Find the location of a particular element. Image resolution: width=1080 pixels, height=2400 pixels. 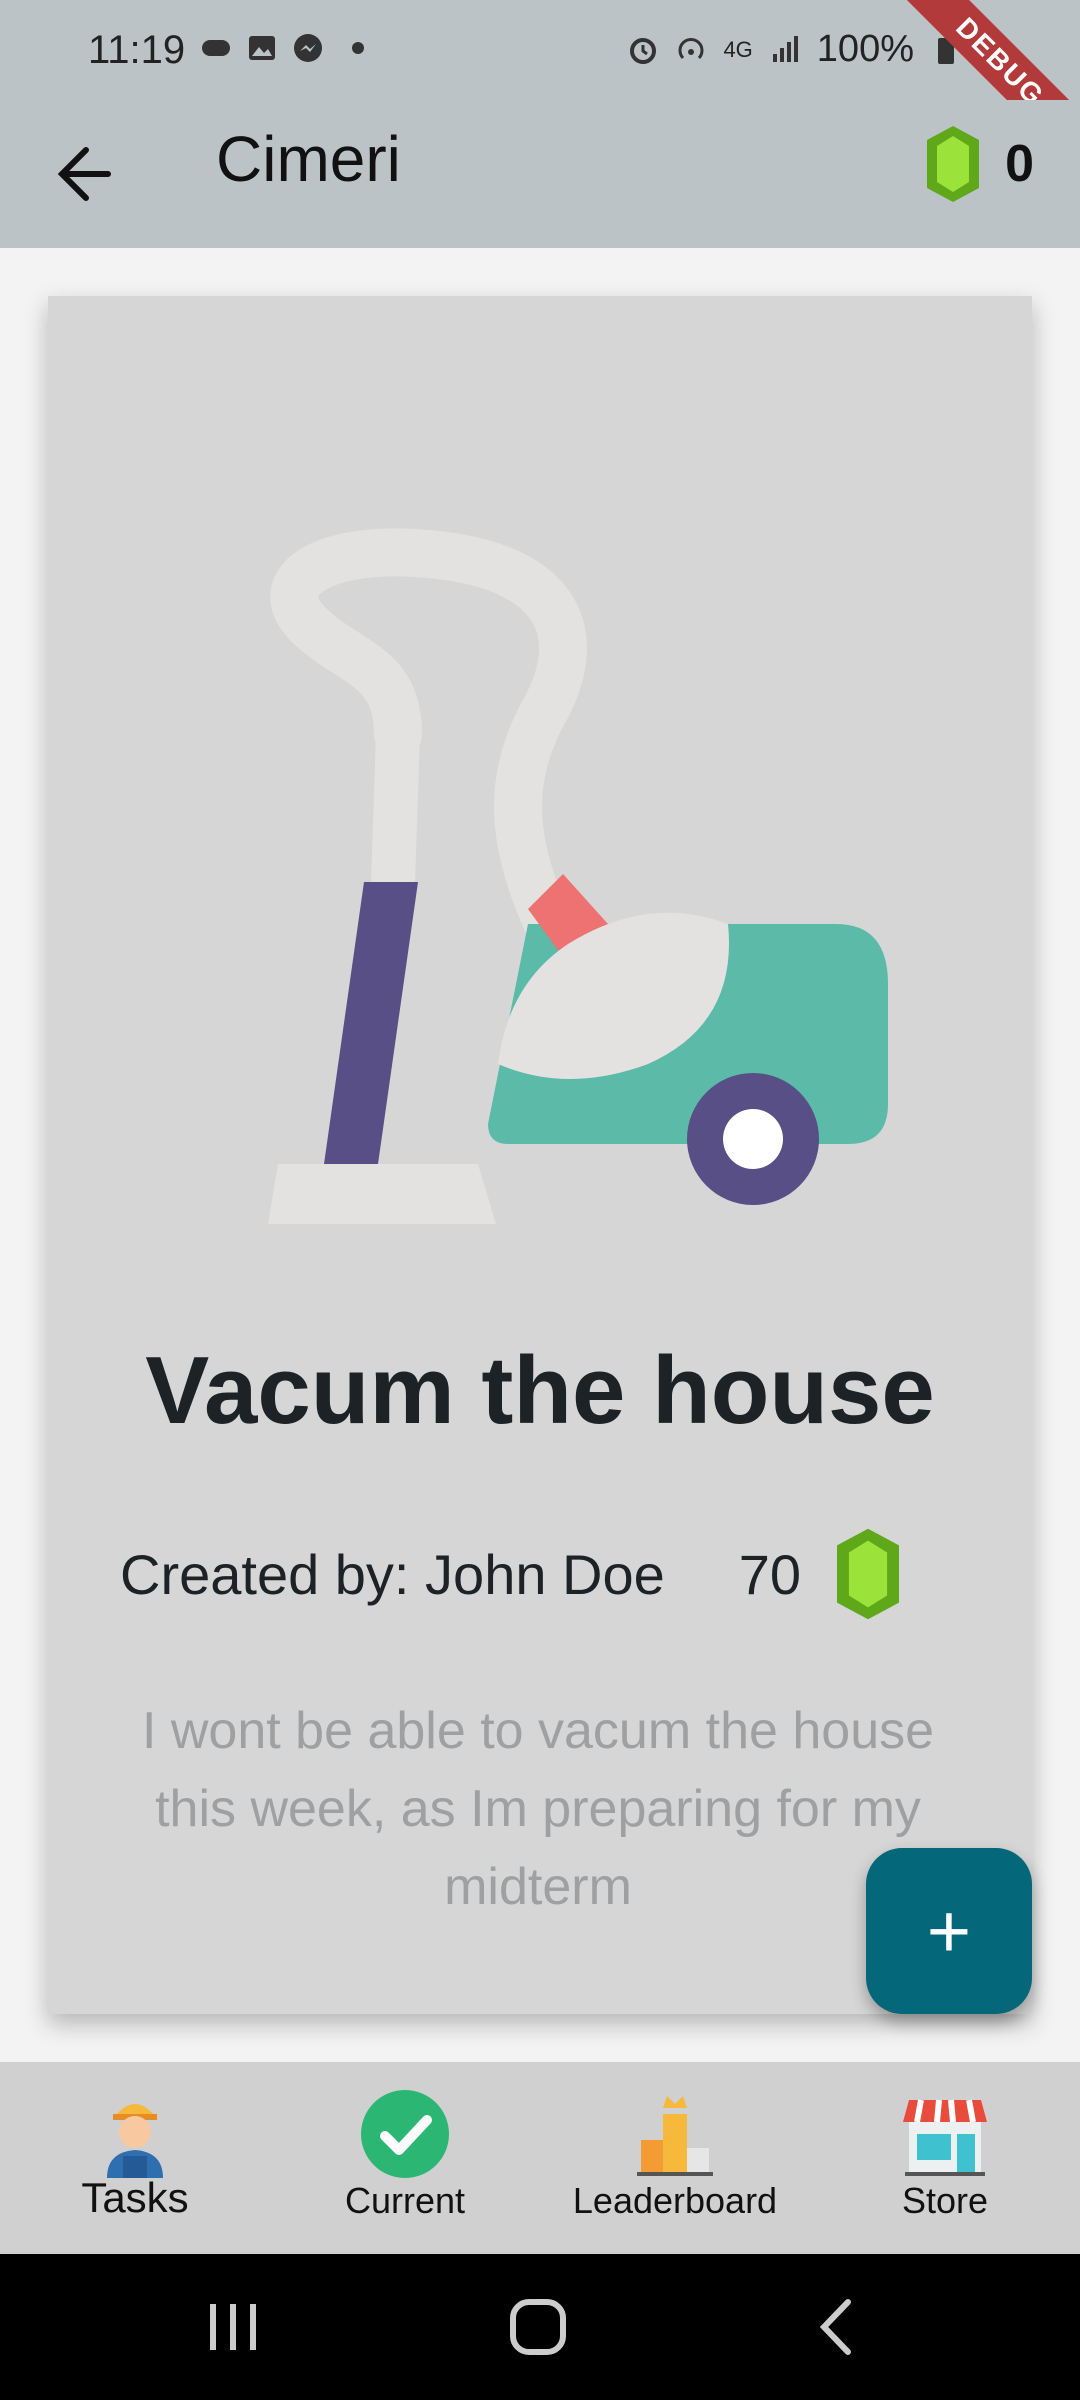

home-icon is located at coordinates (538, 2327).